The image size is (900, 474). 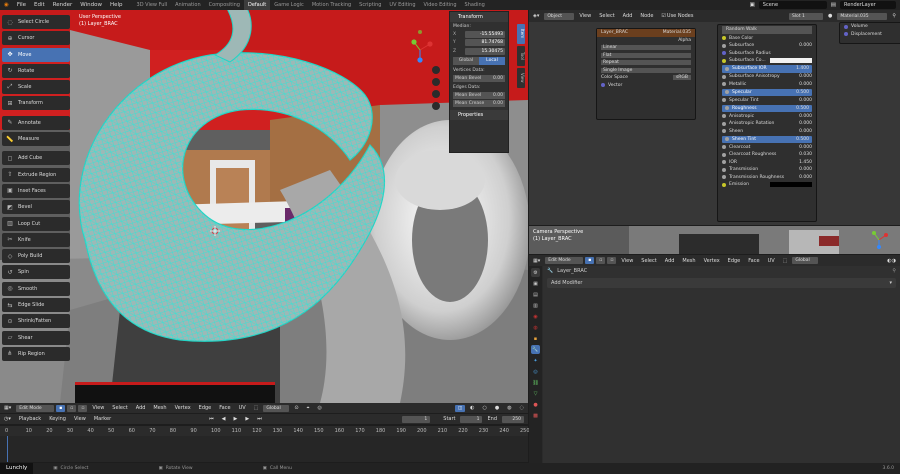 I want to click on timeline-area, so click(x=264, y=449).